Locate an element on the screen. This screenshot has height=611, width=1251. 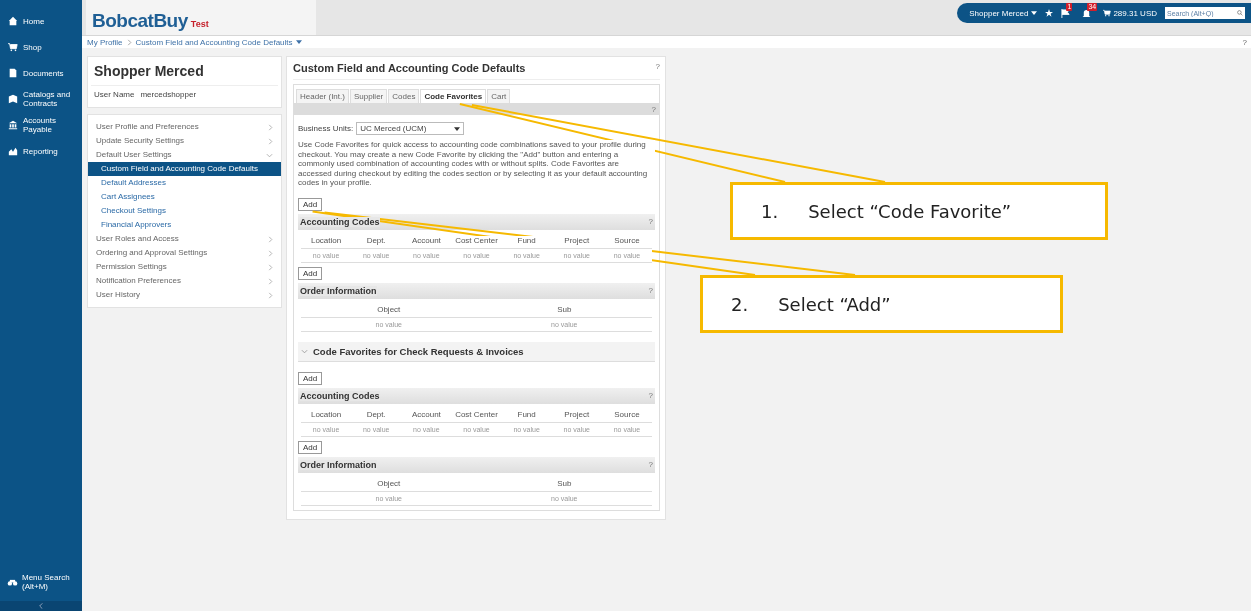
nav-item: Accounts Payable is located at coordinates (51, 125).